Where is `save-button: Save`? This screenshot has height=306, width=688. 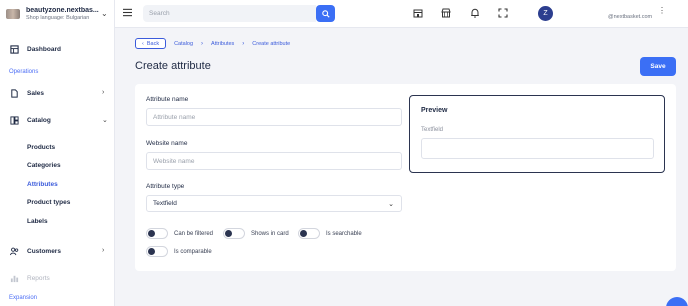 save-button: Save is located at coordinates (658, 66).